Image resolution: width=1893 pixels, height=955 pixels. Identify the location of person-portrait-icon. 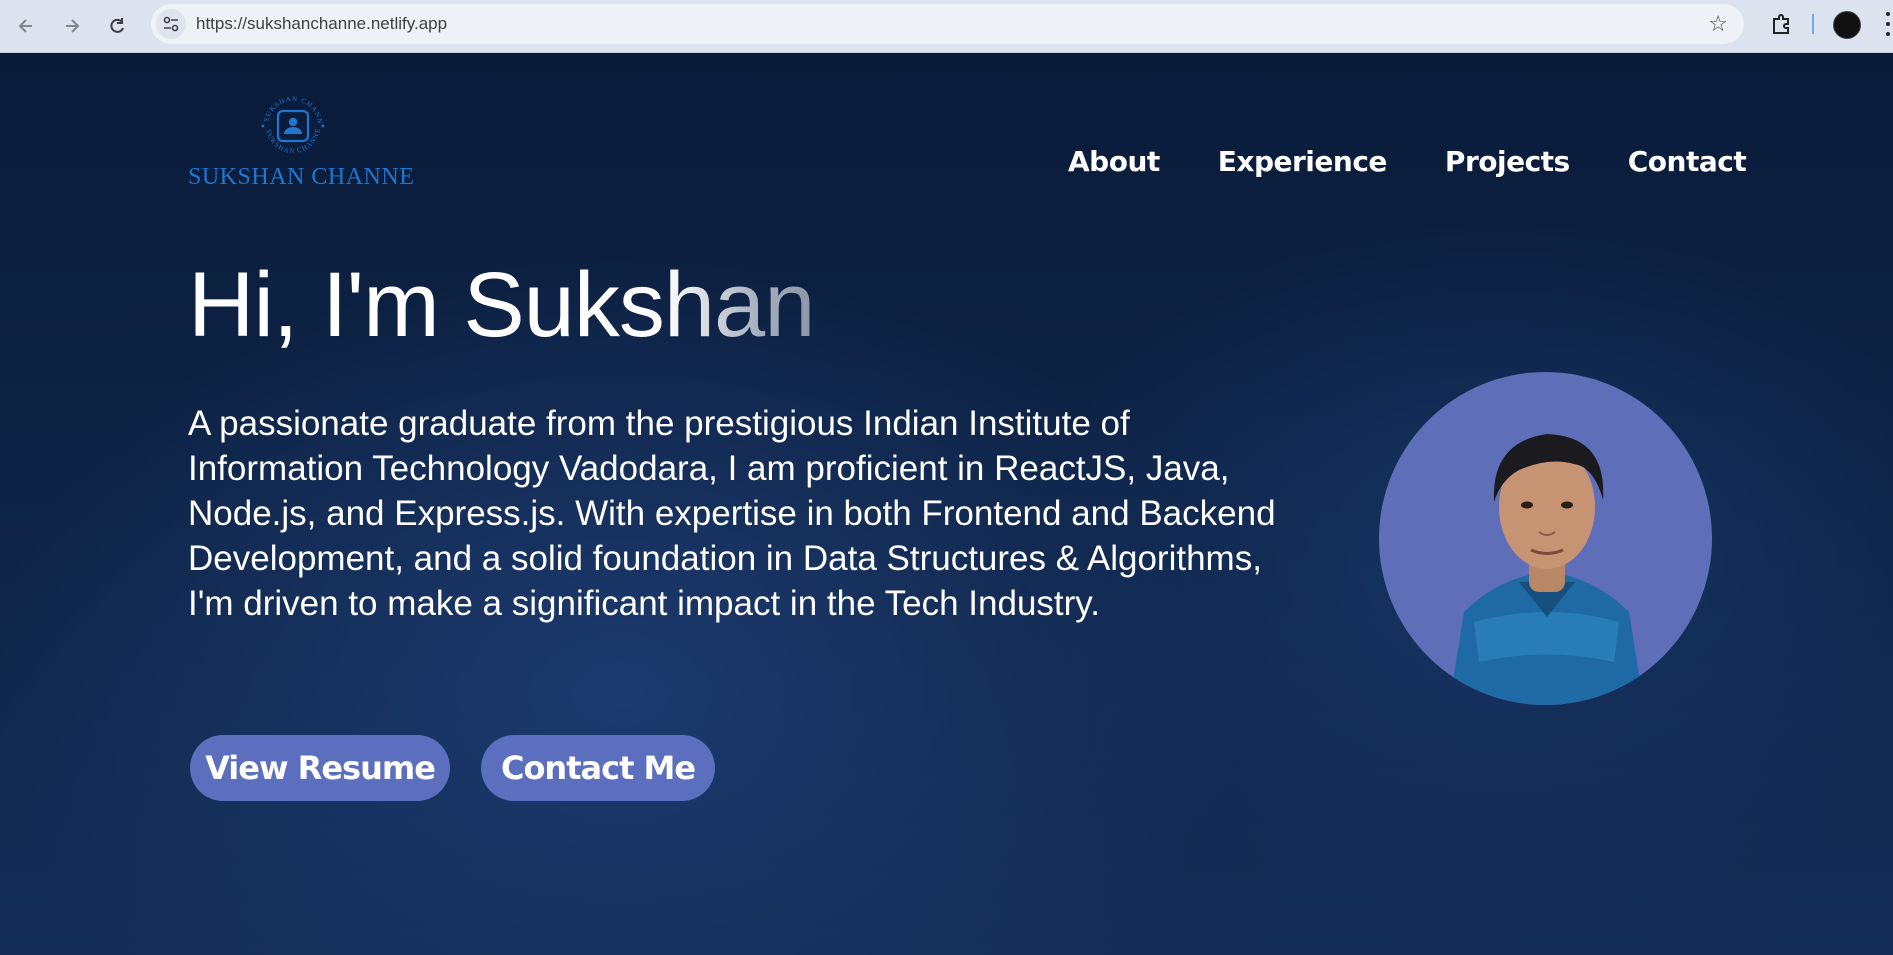
(1546, 569).